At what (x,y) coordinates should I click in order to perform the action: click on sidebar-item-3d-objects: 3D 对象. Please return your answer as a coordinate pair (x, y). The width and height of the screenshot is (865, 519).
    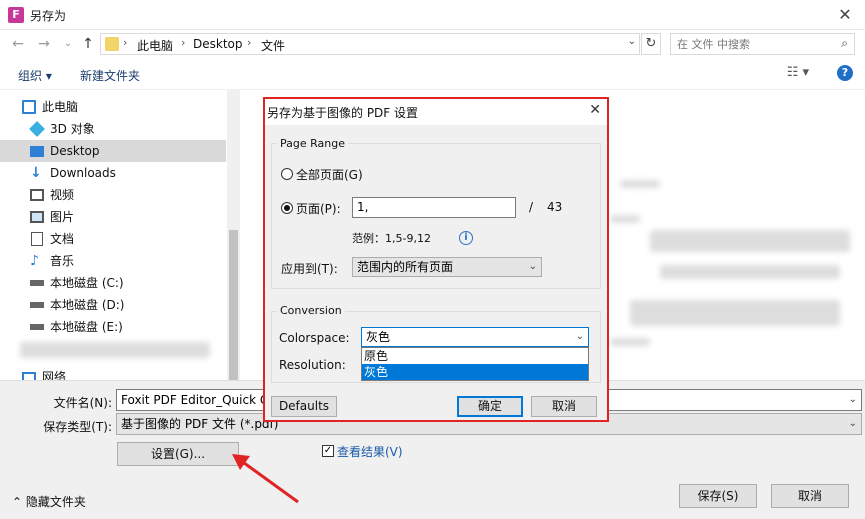
    Looking at the image, I should click on (113, 129).